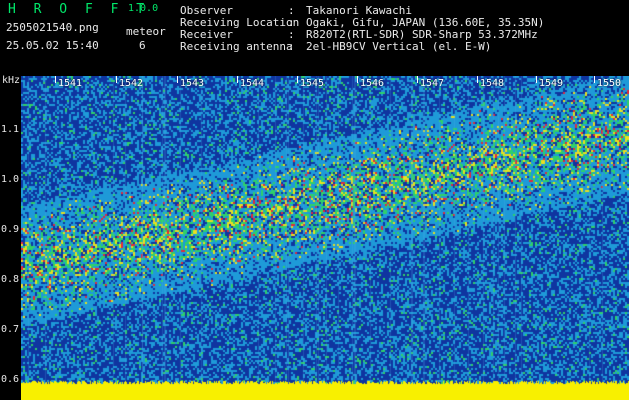 This screenshot has height=400, width=629. Describe the element at coordinates (70, 83) in the screenshot. I see `x-tick-label: 1541` at that location.